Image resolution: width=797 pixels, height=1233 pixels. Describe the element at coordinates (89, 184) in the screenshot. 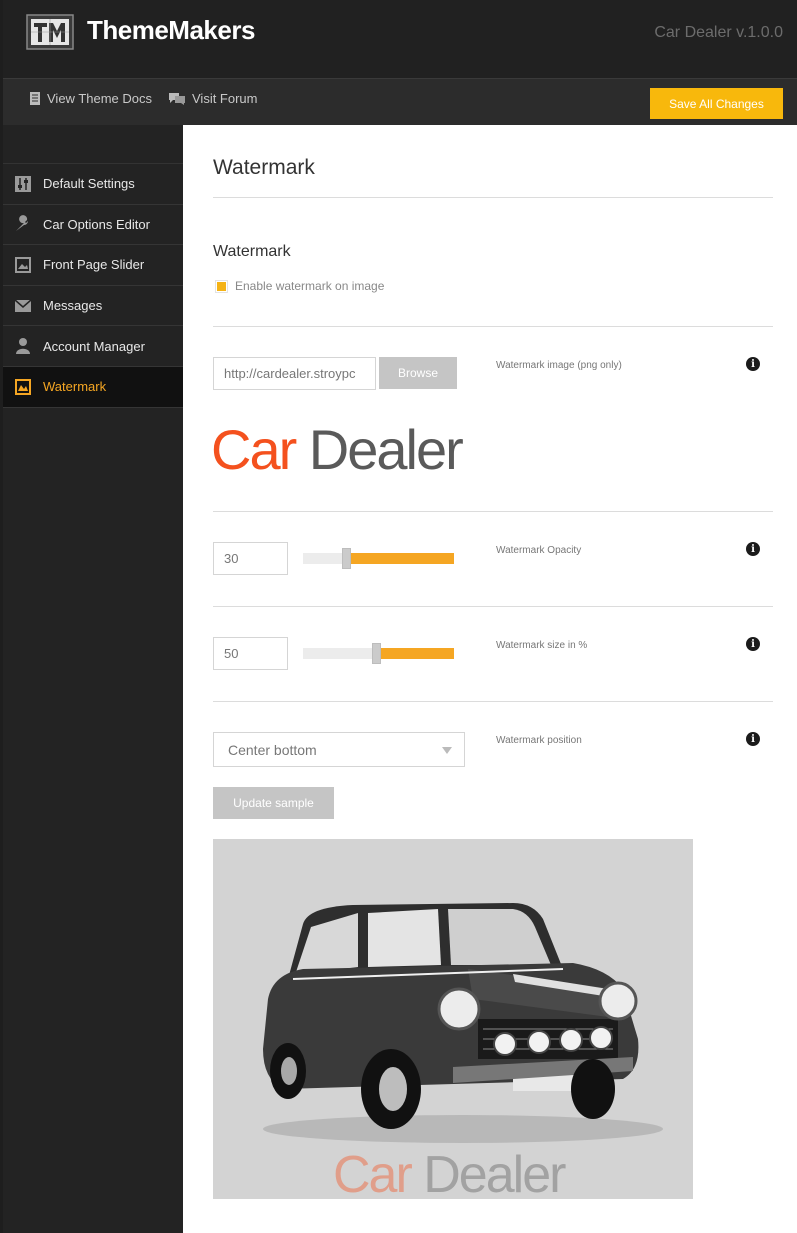

I see `sidebar-item-label: Default Settings` at that location.